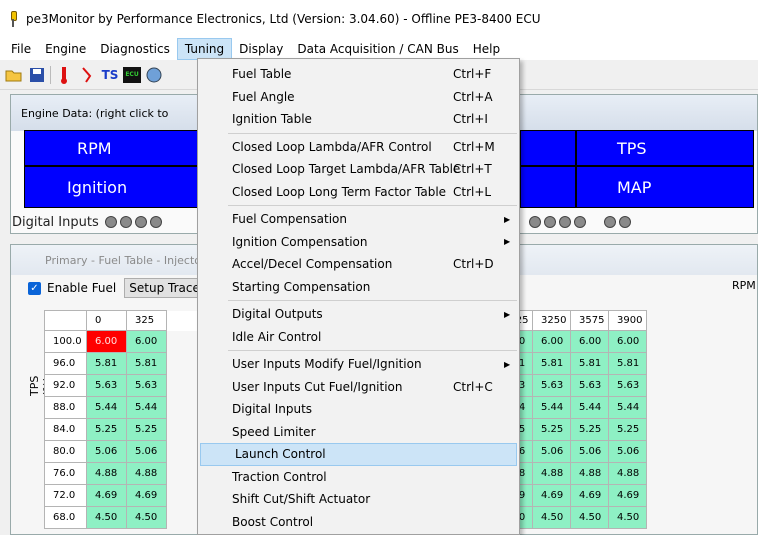 This screenshot has height=535, width=758. What do you see at coordinates (358, 192) in the screenshot?
I see `menu-item-closed-loop-long-term-factor-table: Closed Loop Long Term Factor Table Ctrl+L` at bounding box center [358, 192].